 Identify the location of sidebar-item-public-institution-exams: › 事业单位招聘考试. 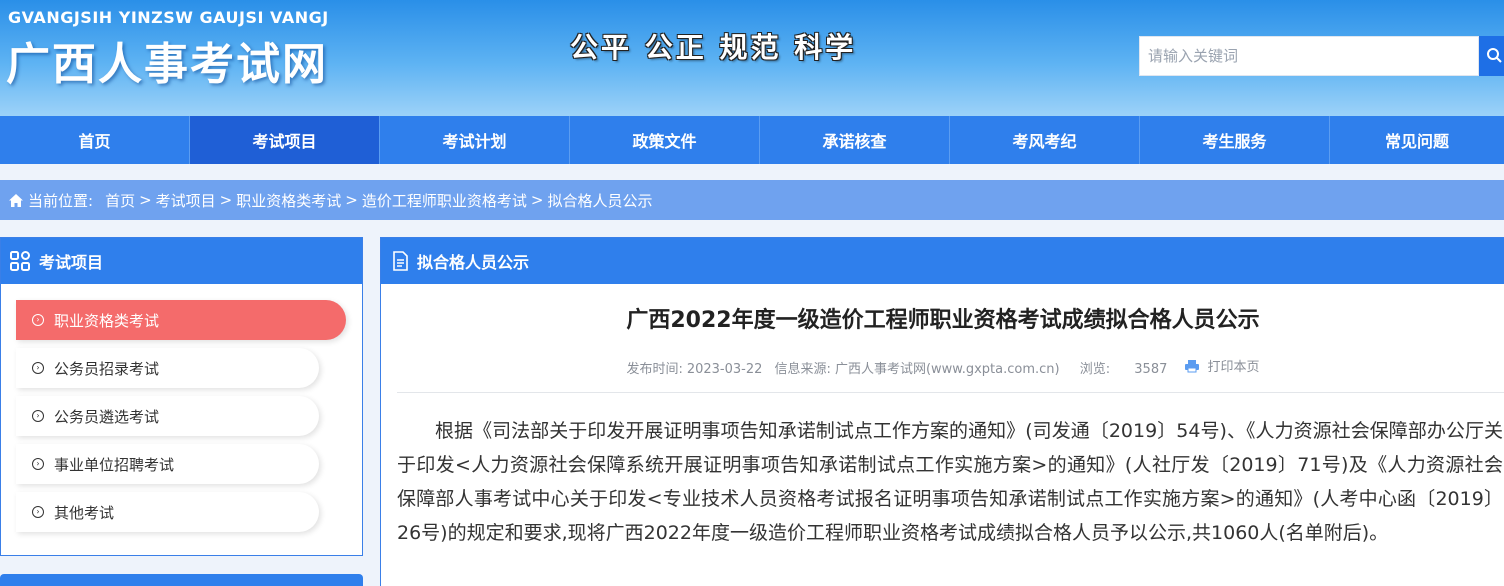
(167, 464).